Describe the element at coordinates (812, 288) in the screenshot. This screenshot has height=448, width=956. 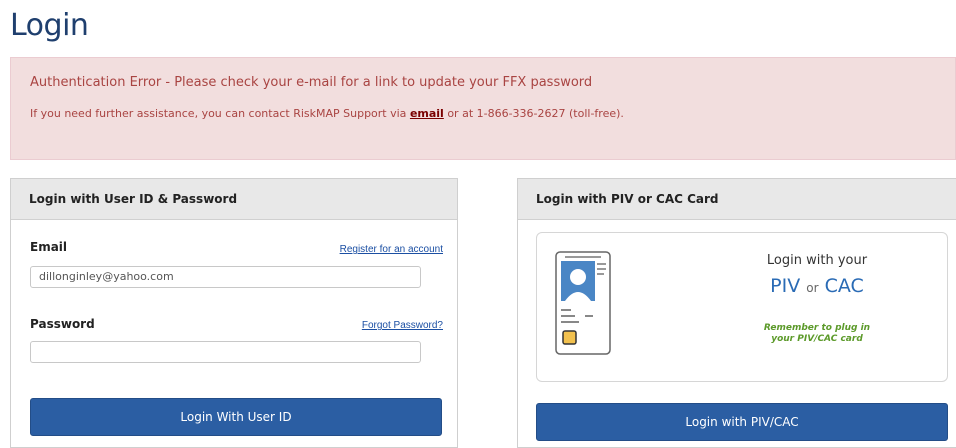
I see `or-label: or` at that location.